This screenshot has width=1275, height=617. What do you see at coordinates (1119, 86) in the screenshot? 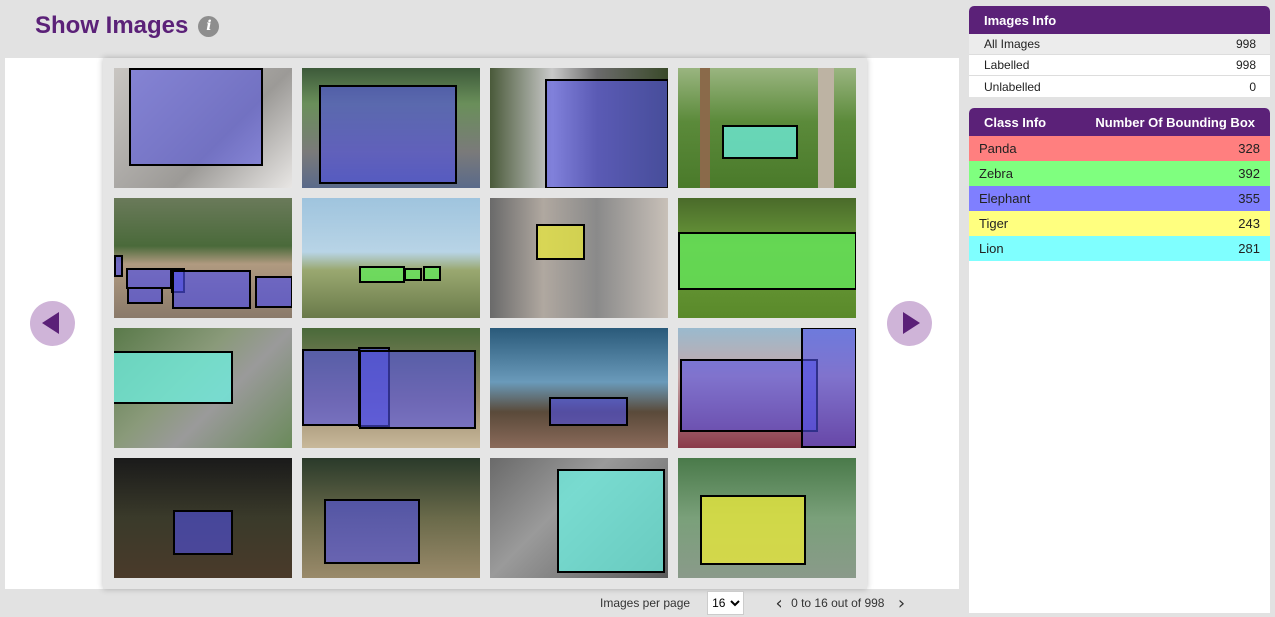
I see `info-row-unlabelled: Unlabelled 0` at bounding box center [1119, 86].